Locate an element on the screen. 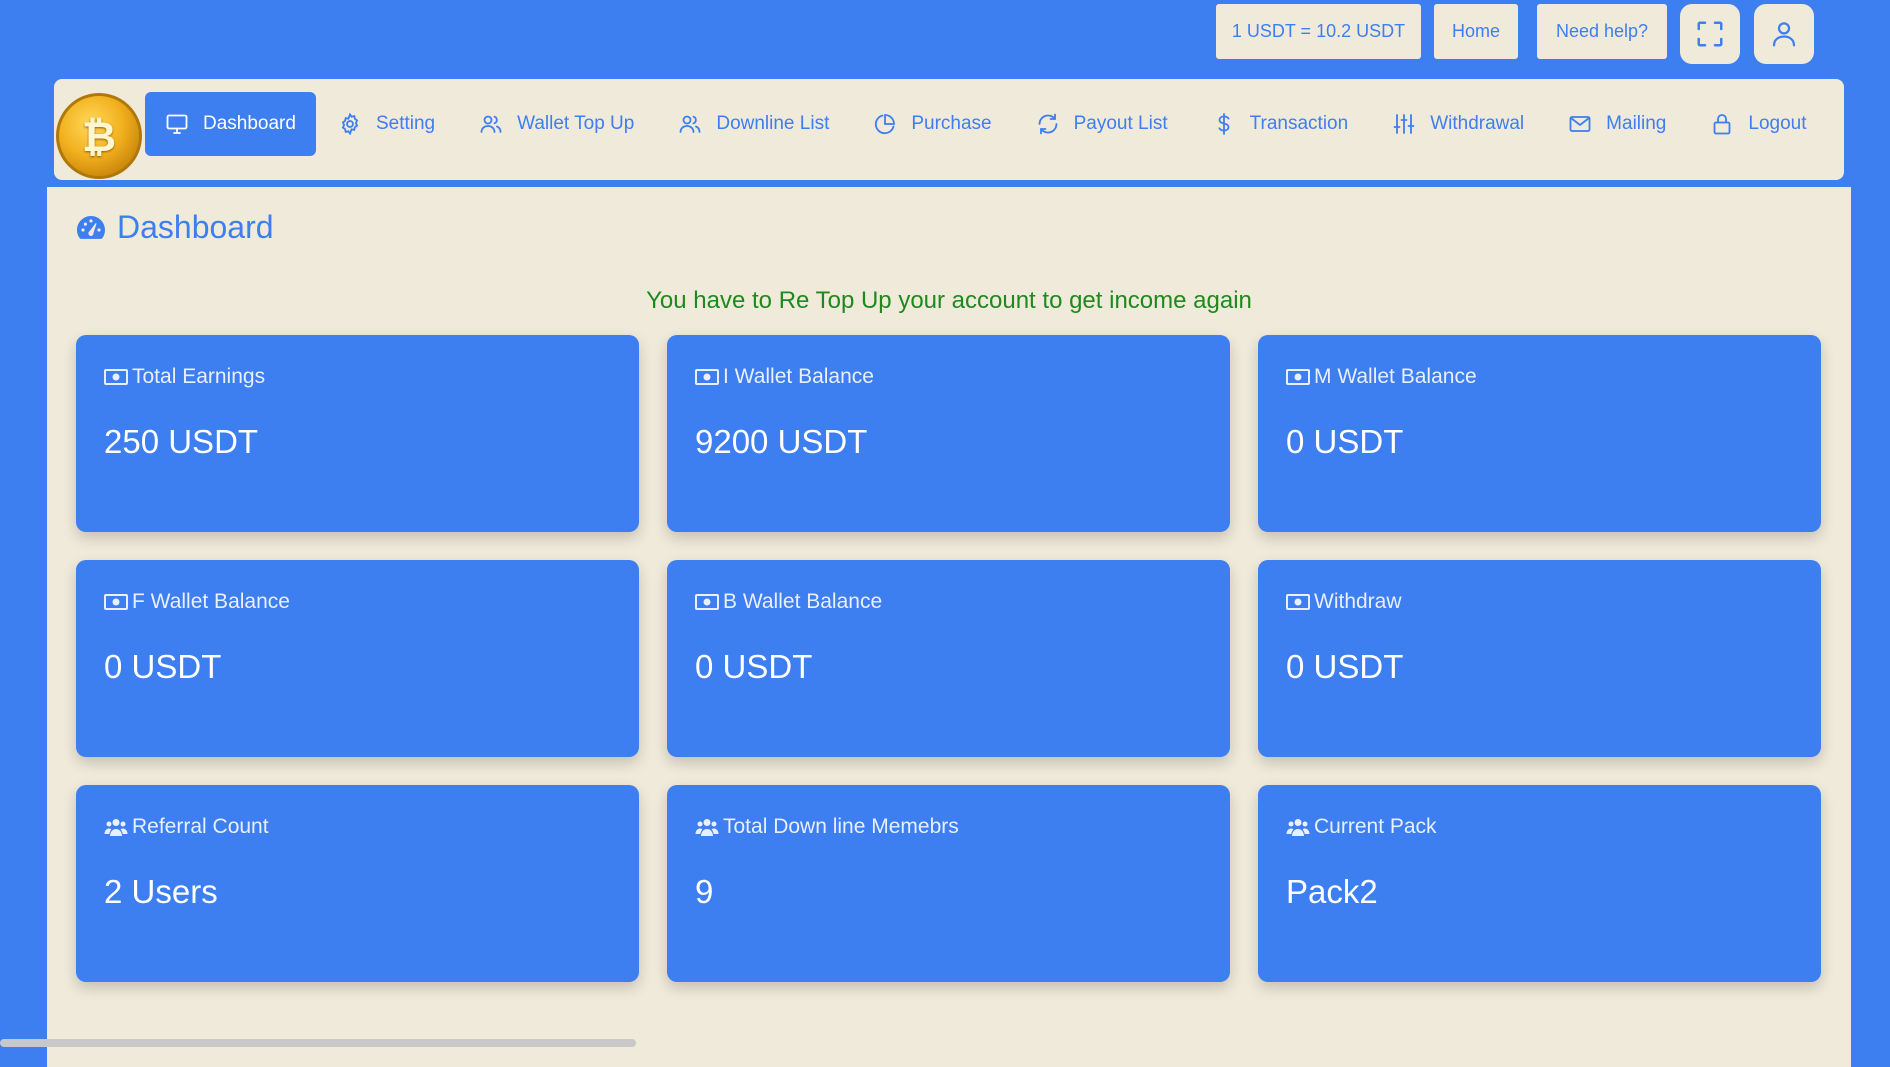 This screenshot has width=1890, height=1067. card-label: B Wallet Balance is located at coordinates (802, 602).